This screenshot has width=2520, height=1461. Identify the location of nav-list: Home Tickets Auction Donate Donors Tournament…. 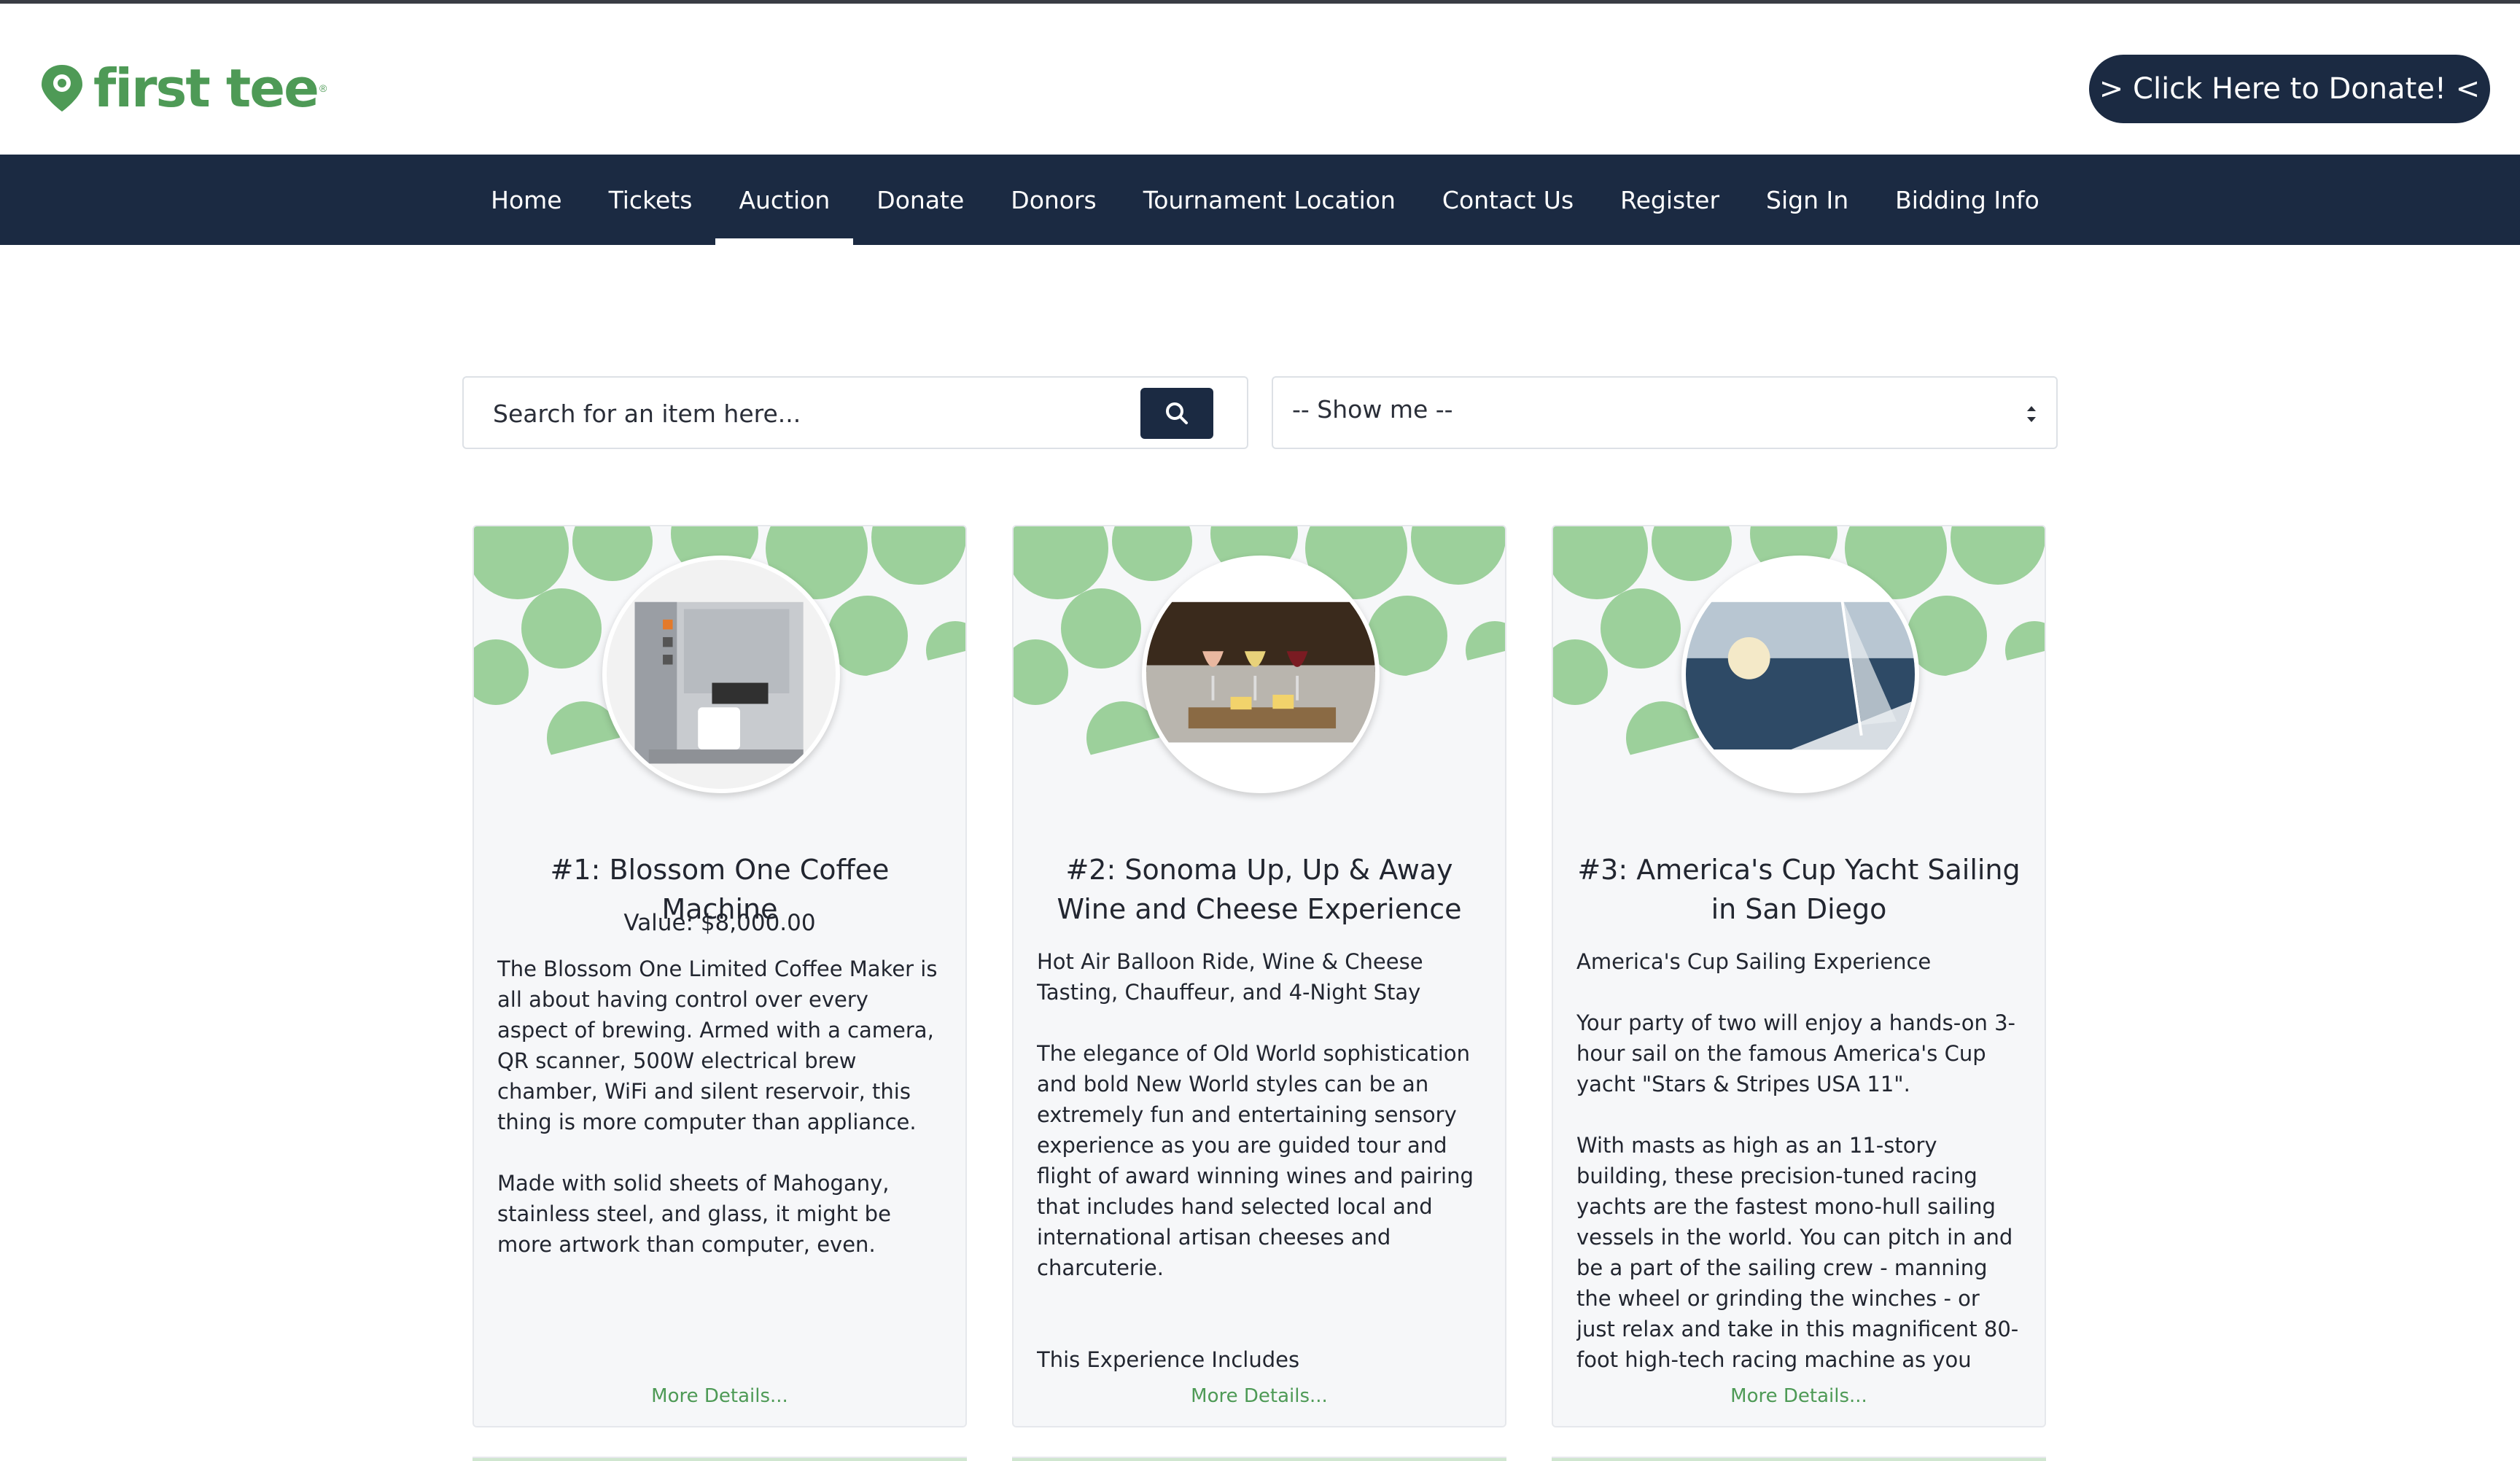
(1260, 200).